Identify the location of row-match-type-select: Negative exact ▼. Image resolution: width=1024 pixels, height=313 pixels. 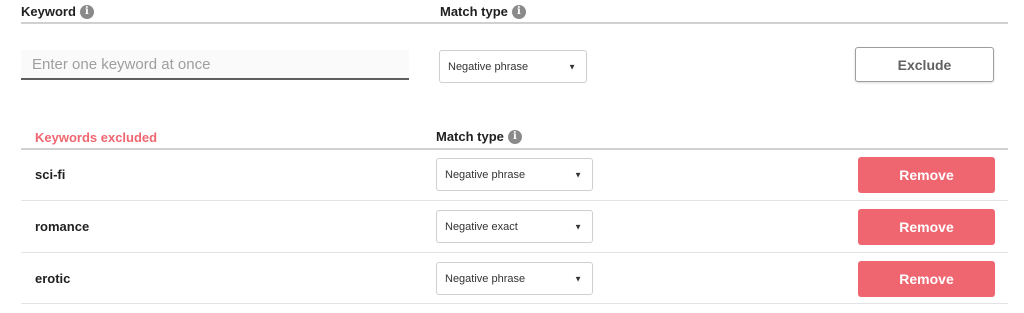
(514, 226).